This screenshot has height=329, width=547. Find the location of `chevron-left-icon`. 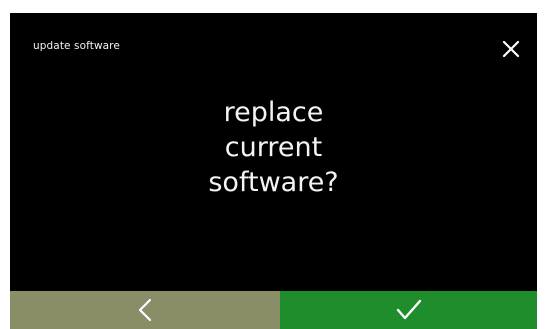

chevron-left-icon is located at coordinates (145, 310).